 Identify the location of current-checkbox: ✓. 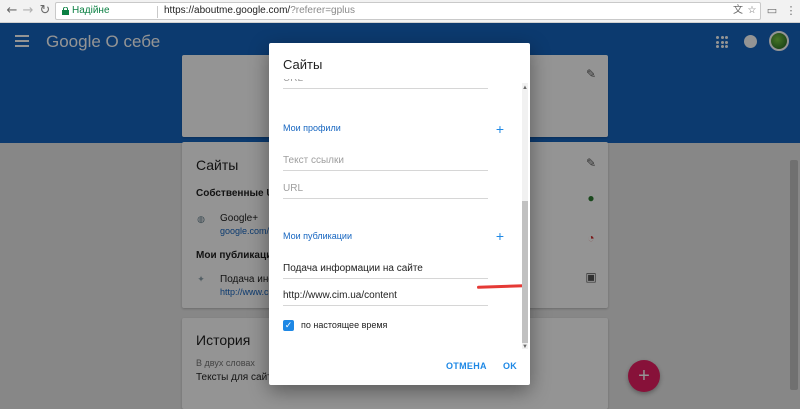
(288, 325).